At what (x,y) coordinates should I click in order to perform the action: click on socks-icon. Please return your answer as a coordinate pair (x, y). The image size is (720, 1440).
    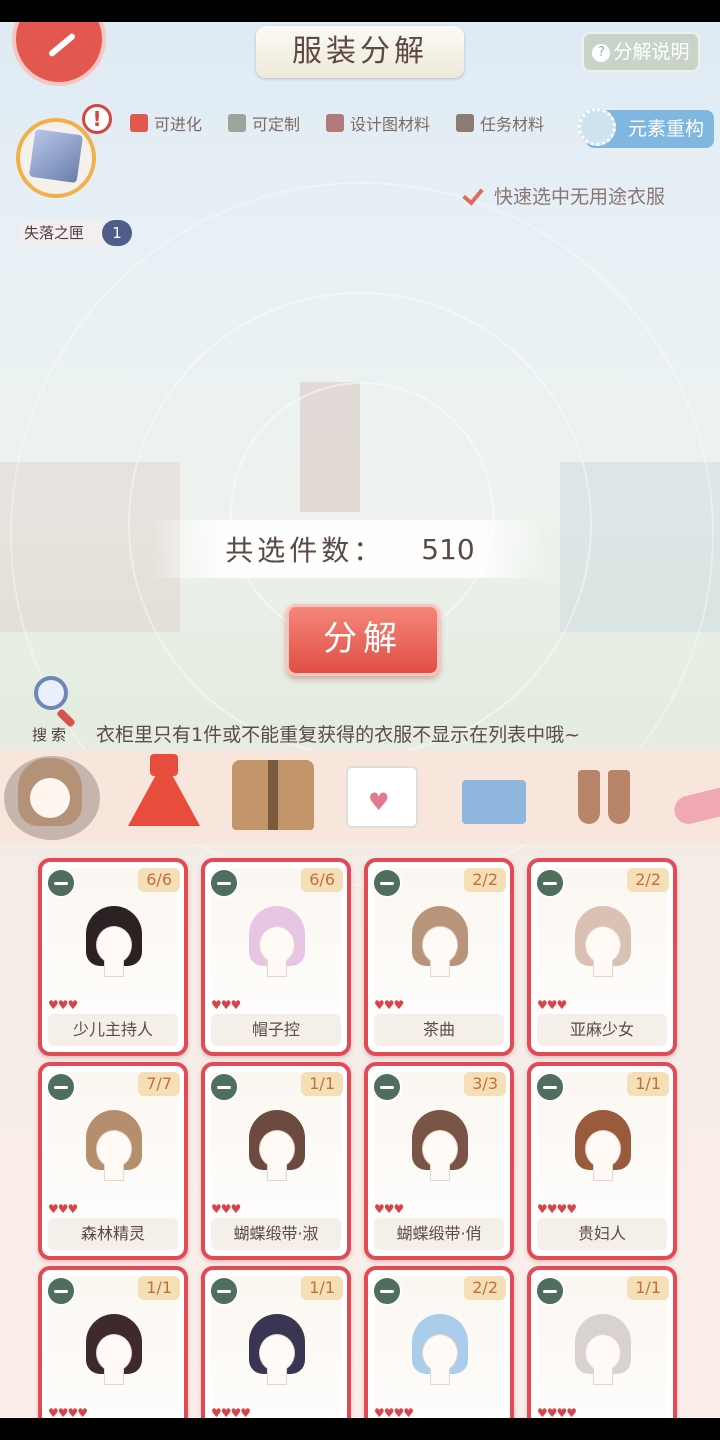
    Looking at the image, I should click on (605, 800).